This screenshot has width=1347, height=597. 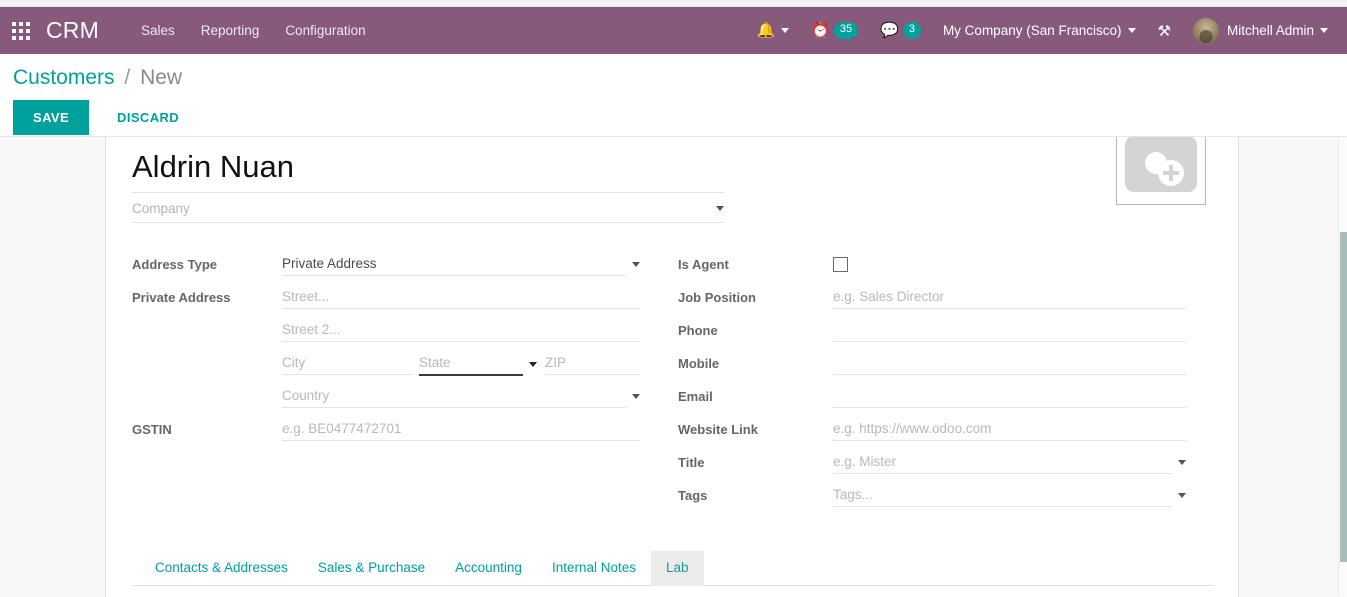 I want to click on save-button: SAVE, so click(x=51, y=118).